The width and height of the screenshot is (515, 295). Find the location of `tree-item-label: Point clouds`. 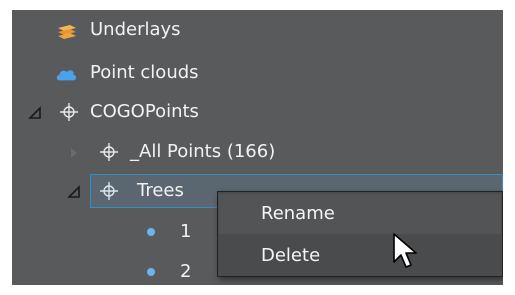

tree-item-label: Point clouds is located at coordinates (144, 72).